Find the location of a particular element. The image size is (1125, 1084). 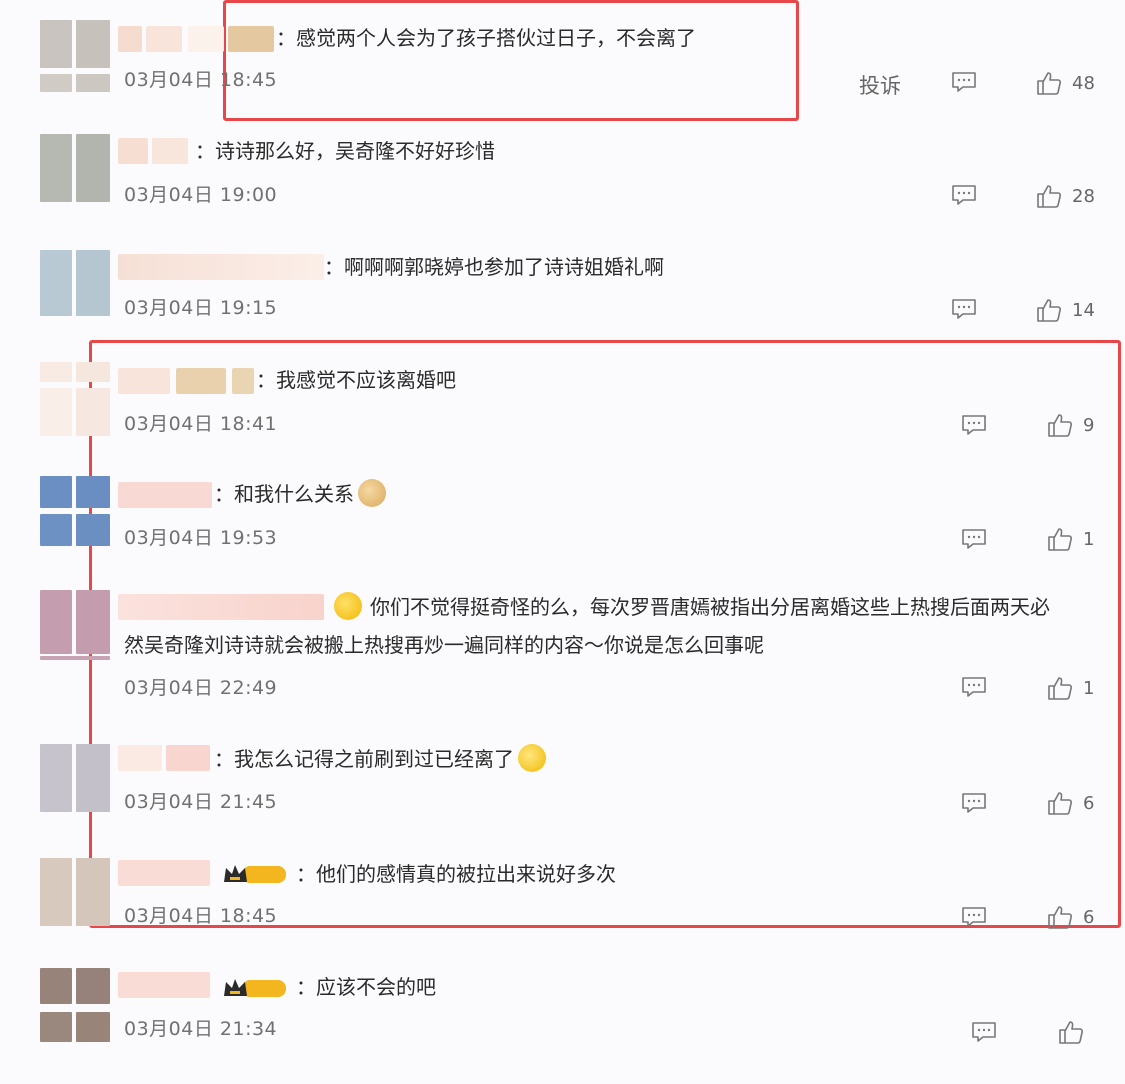

comment-text-line1: 你们不觉得挺奇怪的么，每次罗晋唐嫣被指出分居离婚这些上热搜后面两天必 is located at coordinates (710, 607).